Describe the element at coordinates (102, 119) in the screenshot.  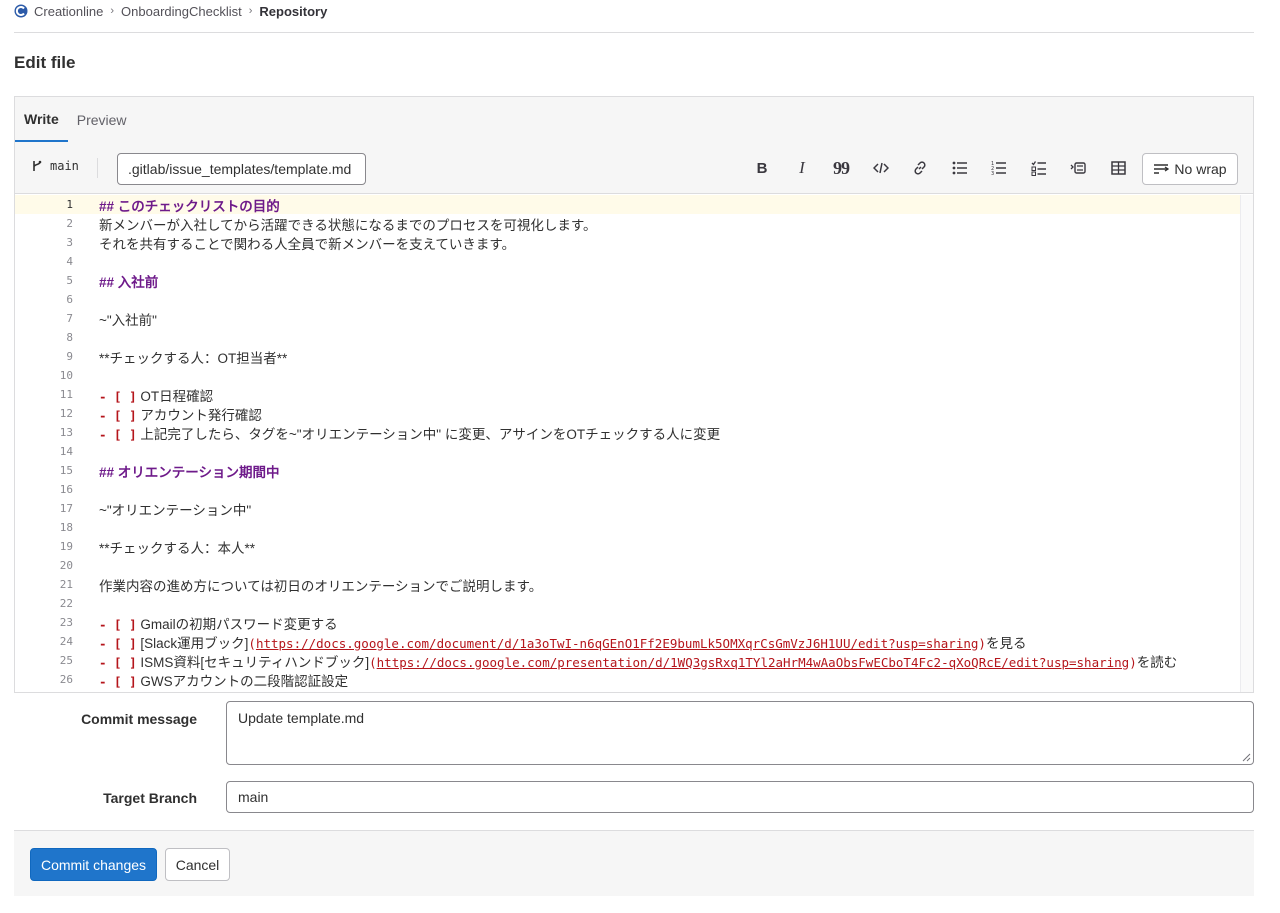
I see `tab-preview: Preview` at that location.